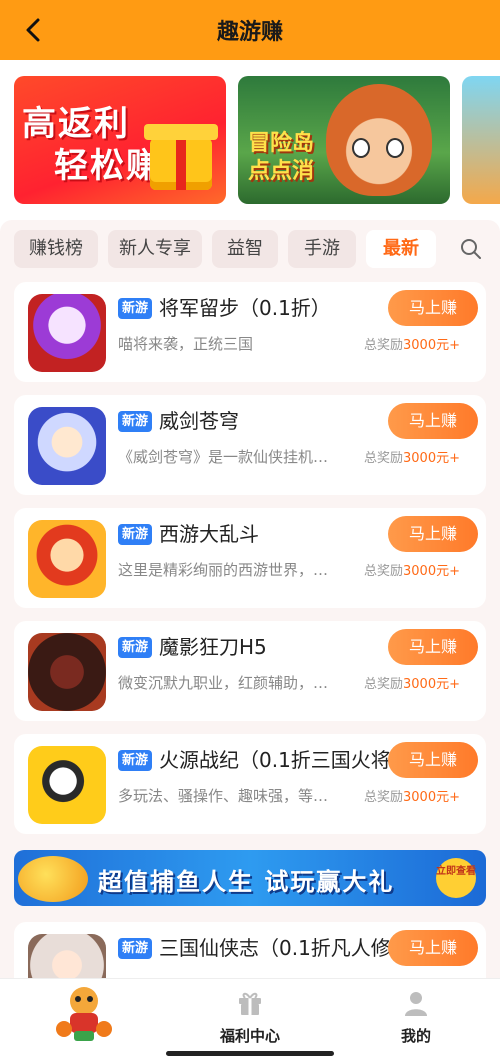  Describe the element at coordinates (250, 332) in the screenshot. I see `list-item: 新游 将军留步（0.1折） 喵将来袭，正统三国 马上赚 总奖励3000元+` at that location.